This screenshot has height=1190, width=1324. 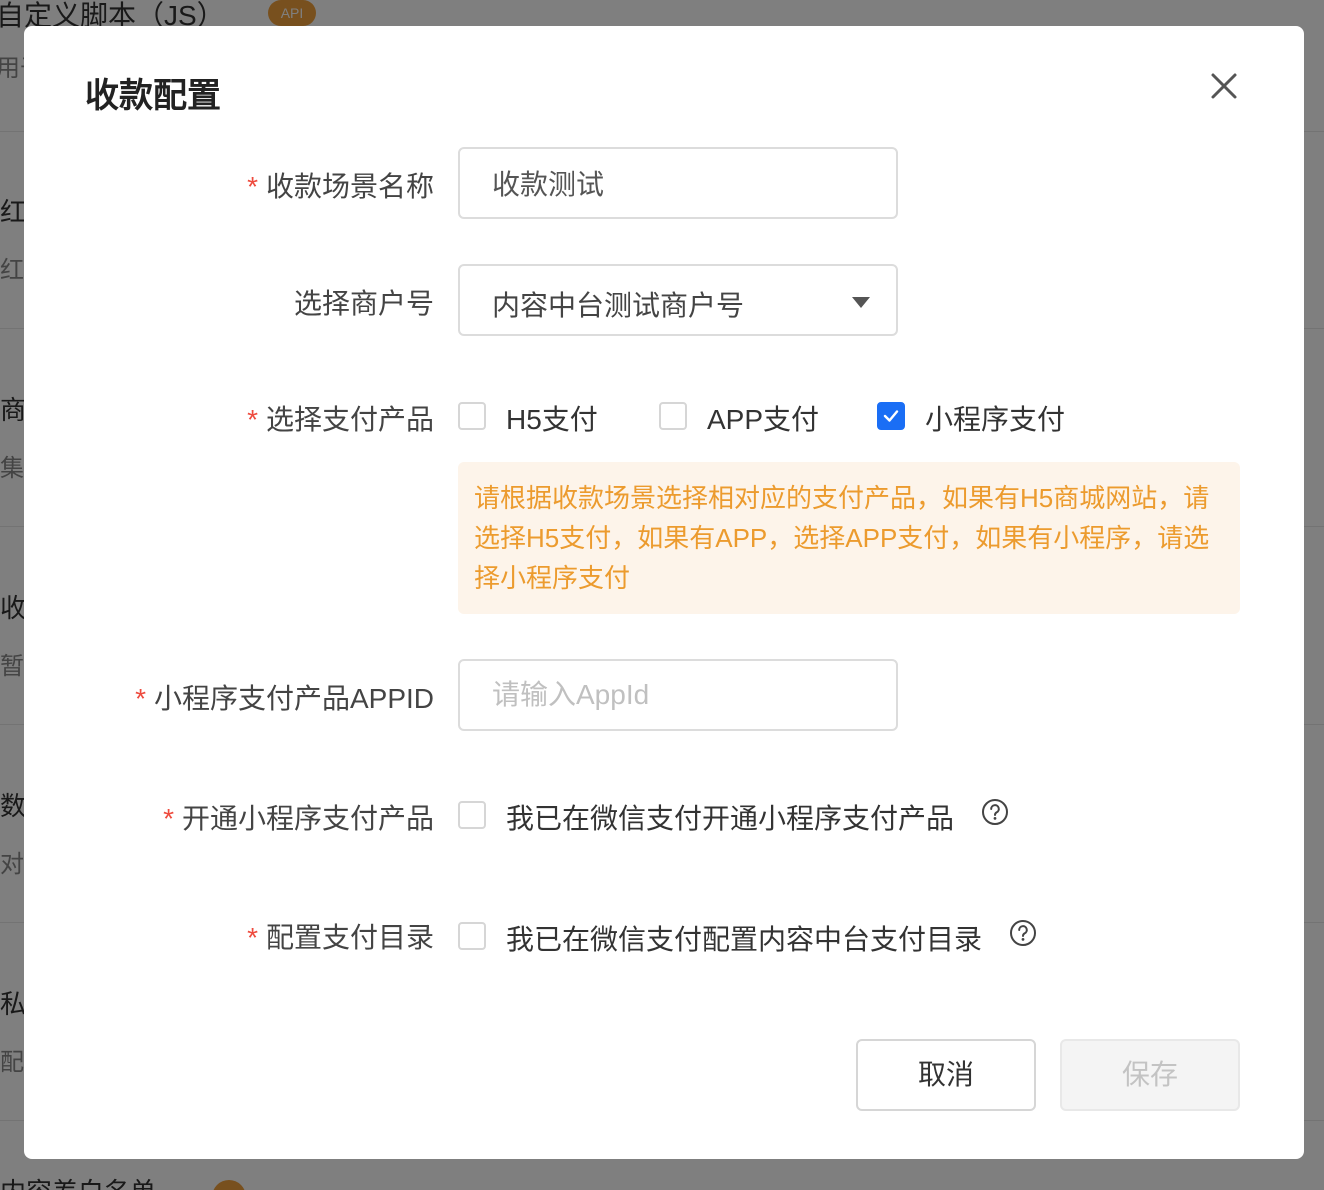 I want to click on cancel-button: 取消, so click(x=946, y=1075).